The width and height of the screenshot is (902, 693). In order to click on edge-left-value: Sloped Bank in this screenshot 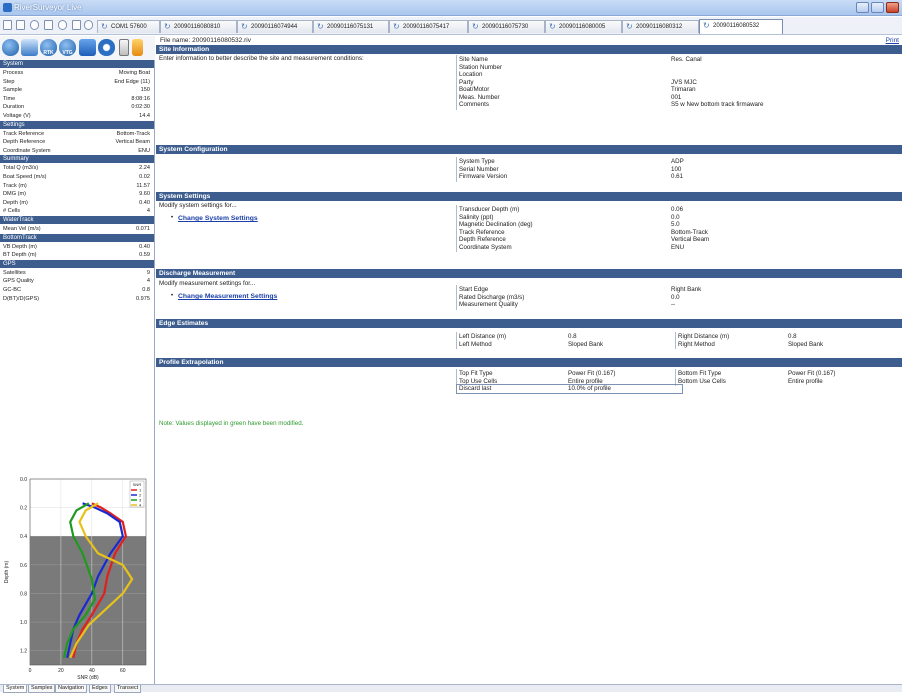, I will do `click(586, 344)`.